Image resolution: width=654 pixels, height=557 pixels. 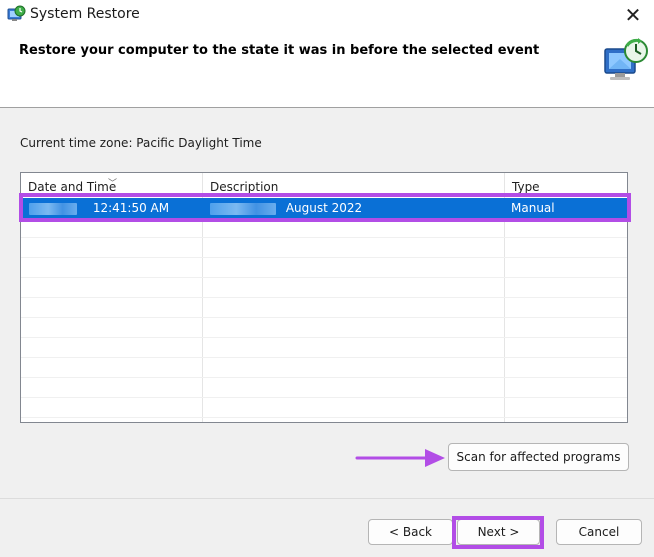 I want to click on title-bar: System Restore ✕, so click(x=327, y=15).